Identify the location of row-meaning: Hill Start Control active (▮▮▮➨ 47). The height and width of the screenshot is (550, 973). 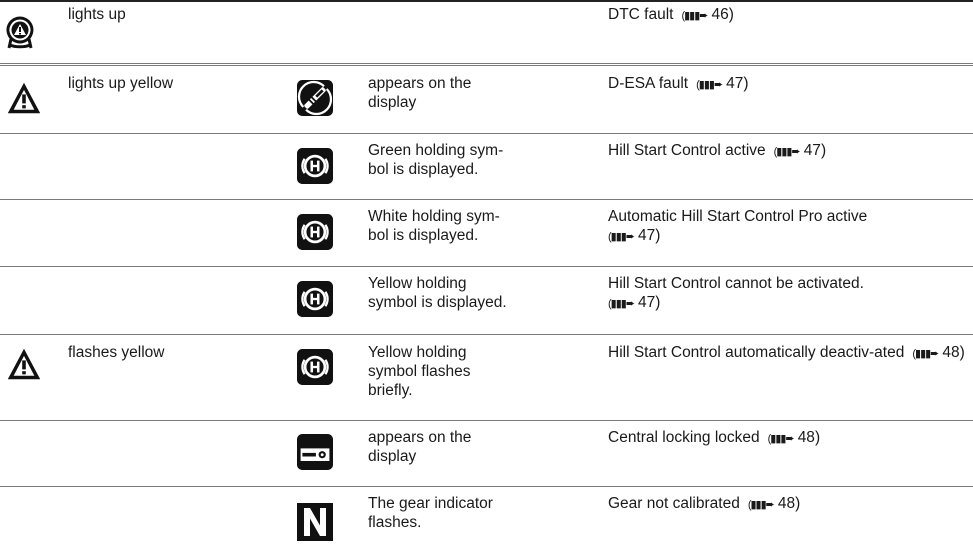
(788, 151).